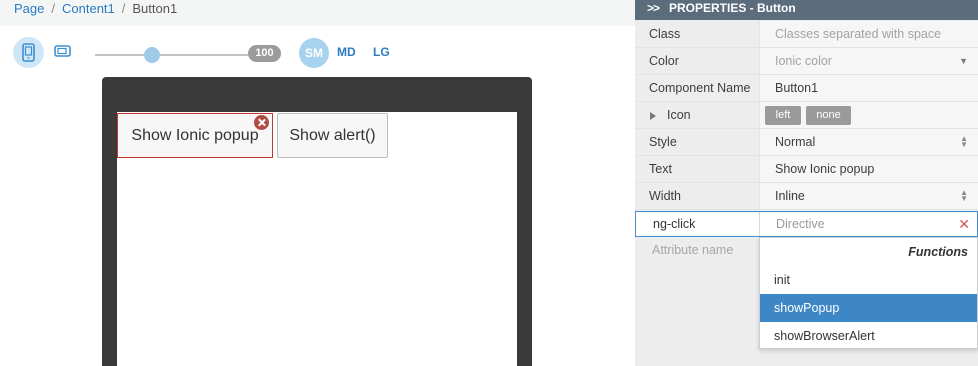 This screenshot has width=978, height=366. What do you see at coordinates (663, 142) in the screenshot?
I see `property-label: Style` at bounding box center [663, 142].